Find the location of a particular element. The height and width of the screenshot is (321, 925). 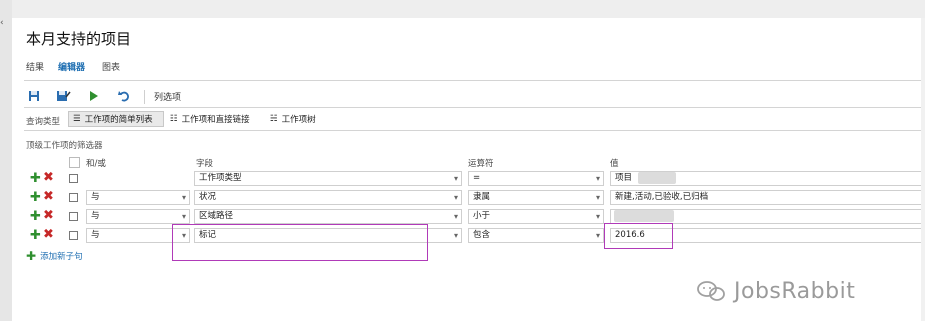

left-strip is located at coordinates (6, 160).